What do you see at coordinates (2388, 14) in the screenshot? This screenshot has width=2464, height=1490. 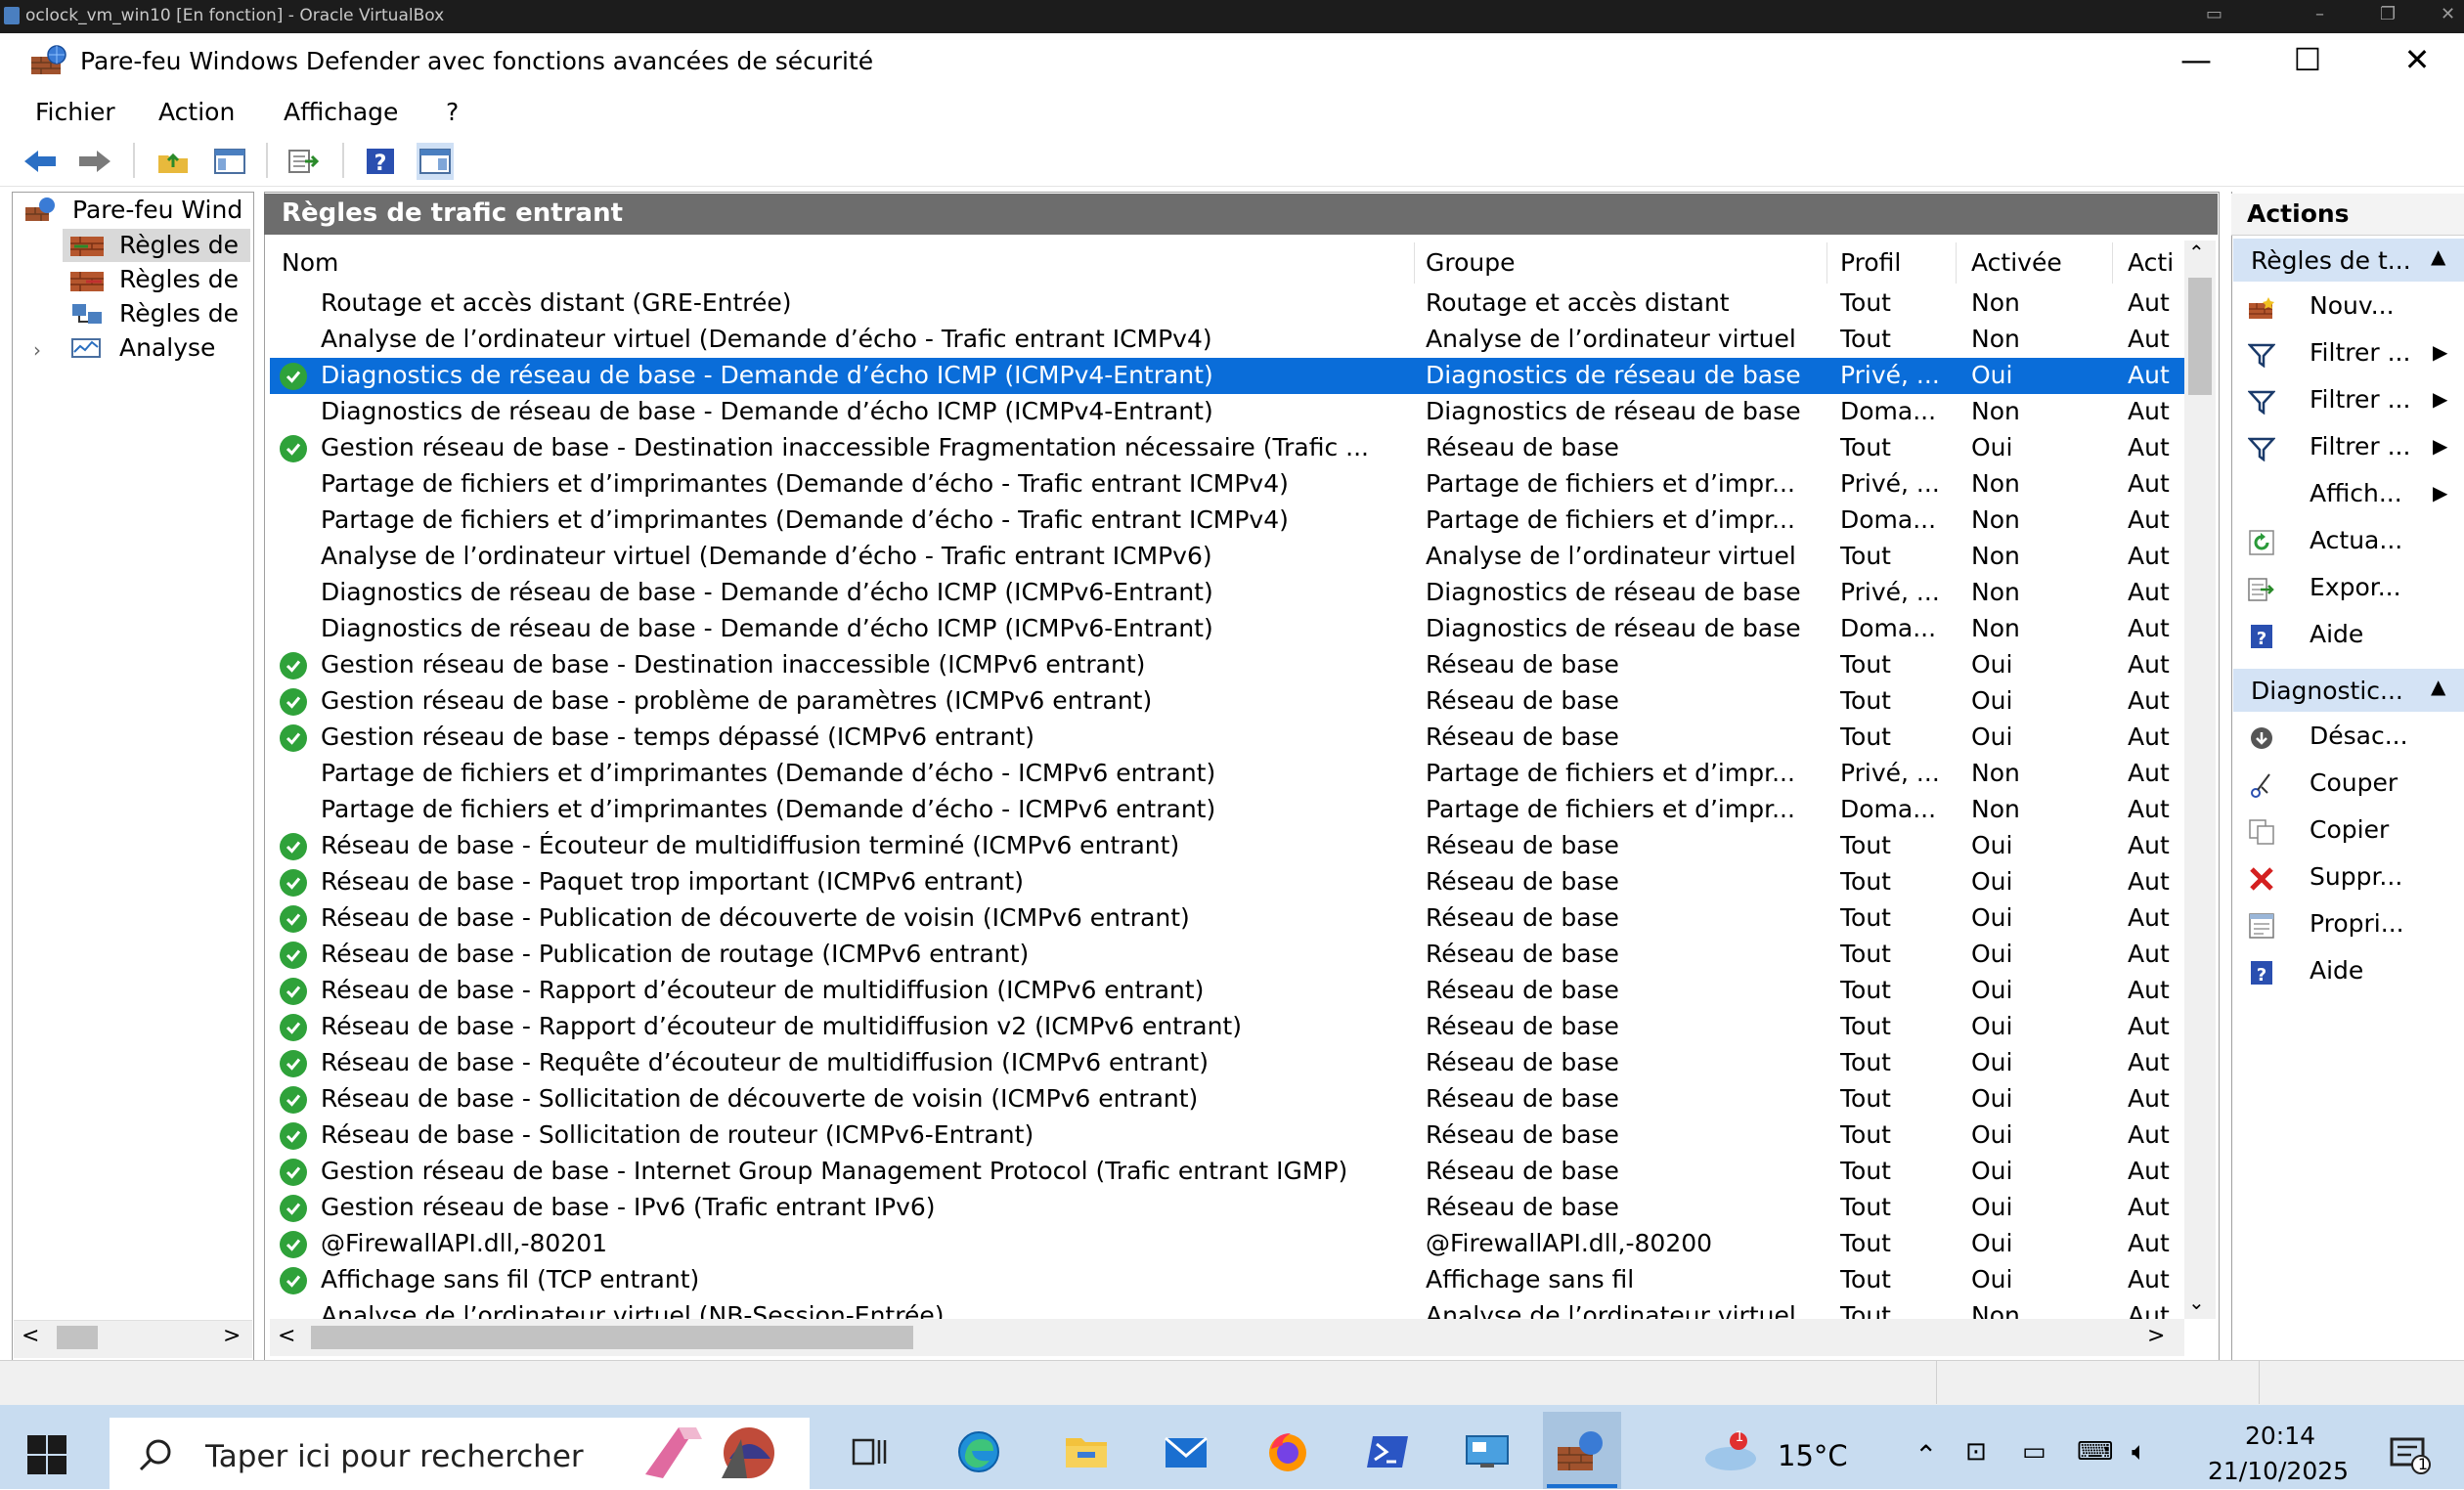 I see `vbox-maximize-button: ❐` at bounding box center [2388, 14].